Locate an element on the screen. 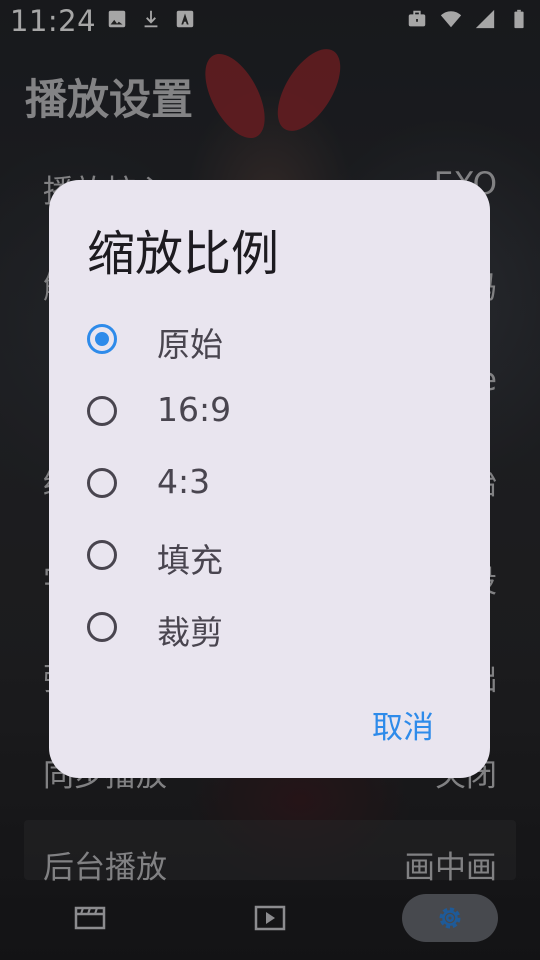 This screenshot has width=540, height=960. option-fill: 填充 is located at coordinates (269, 556).